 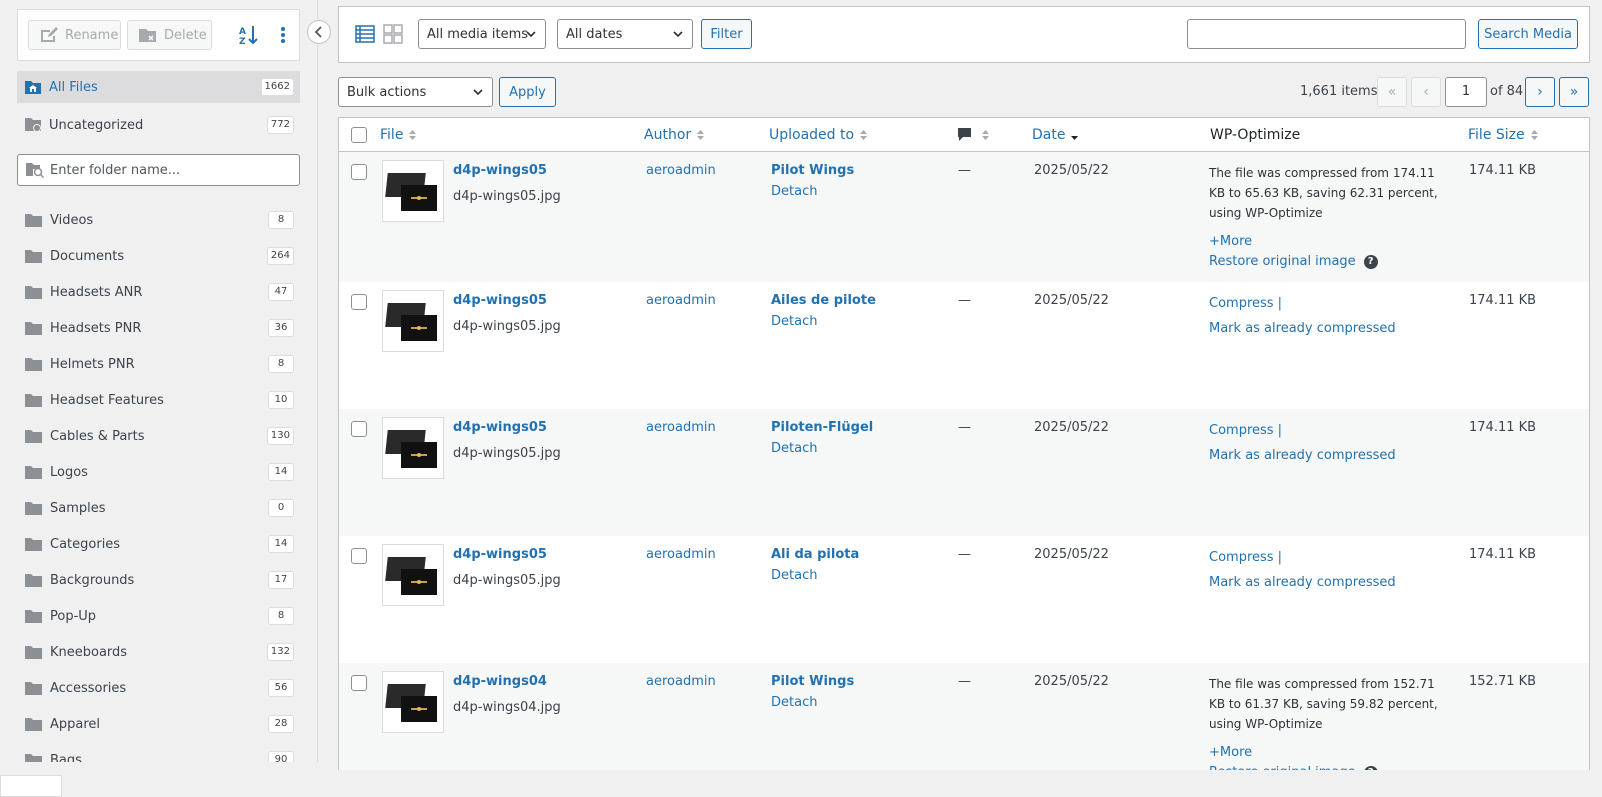 I want to click on media-type-select: All media items, so click(x=482, y=34).